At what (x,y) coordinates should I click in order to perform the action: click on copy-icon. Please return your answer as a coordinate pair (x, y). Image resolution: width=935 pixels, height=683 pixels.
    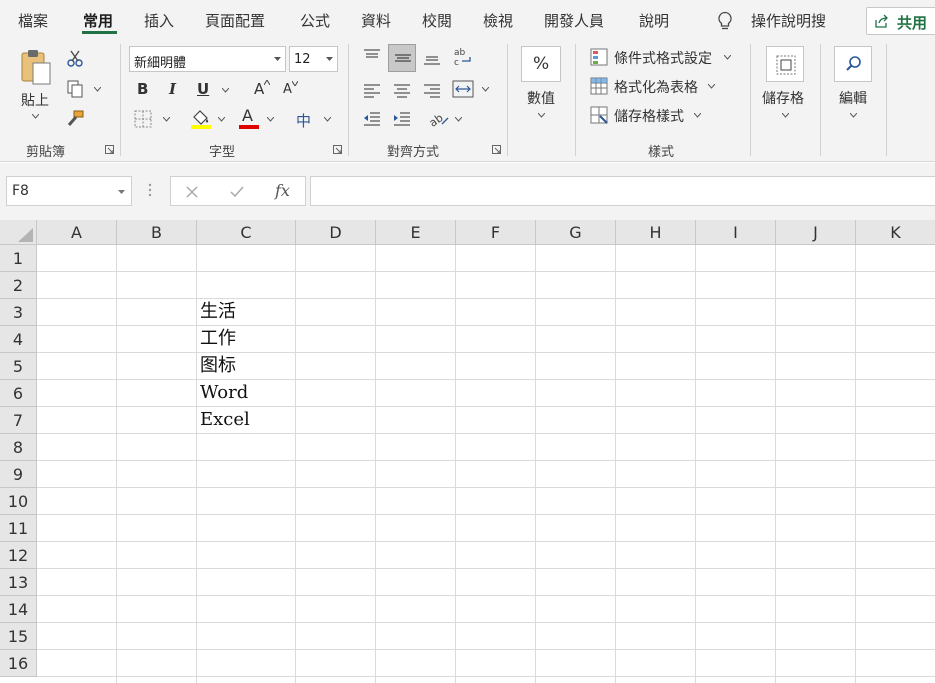
    Looking at the image, I should click on (75, 89).